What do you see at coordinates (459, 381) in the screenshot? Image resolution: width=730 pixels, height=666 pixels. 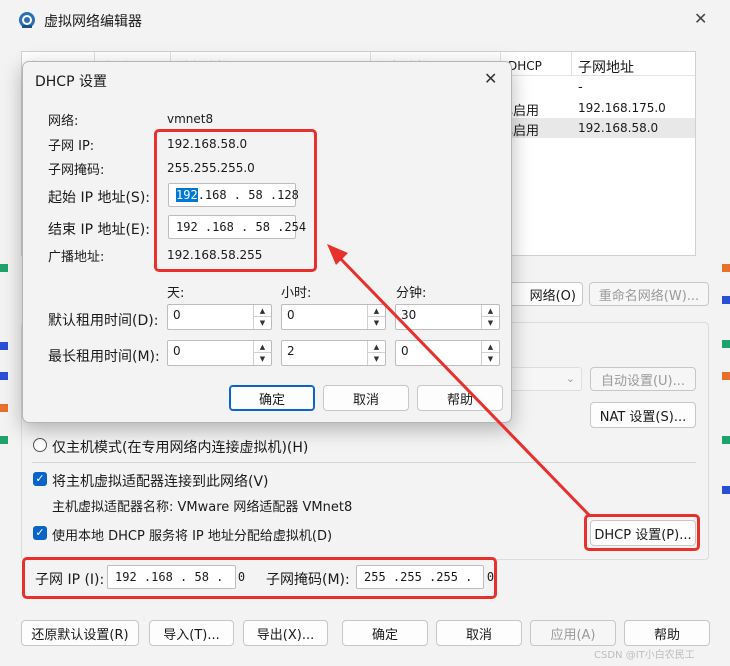 I see `annotation-arrow` at bounding box center [459, 381].